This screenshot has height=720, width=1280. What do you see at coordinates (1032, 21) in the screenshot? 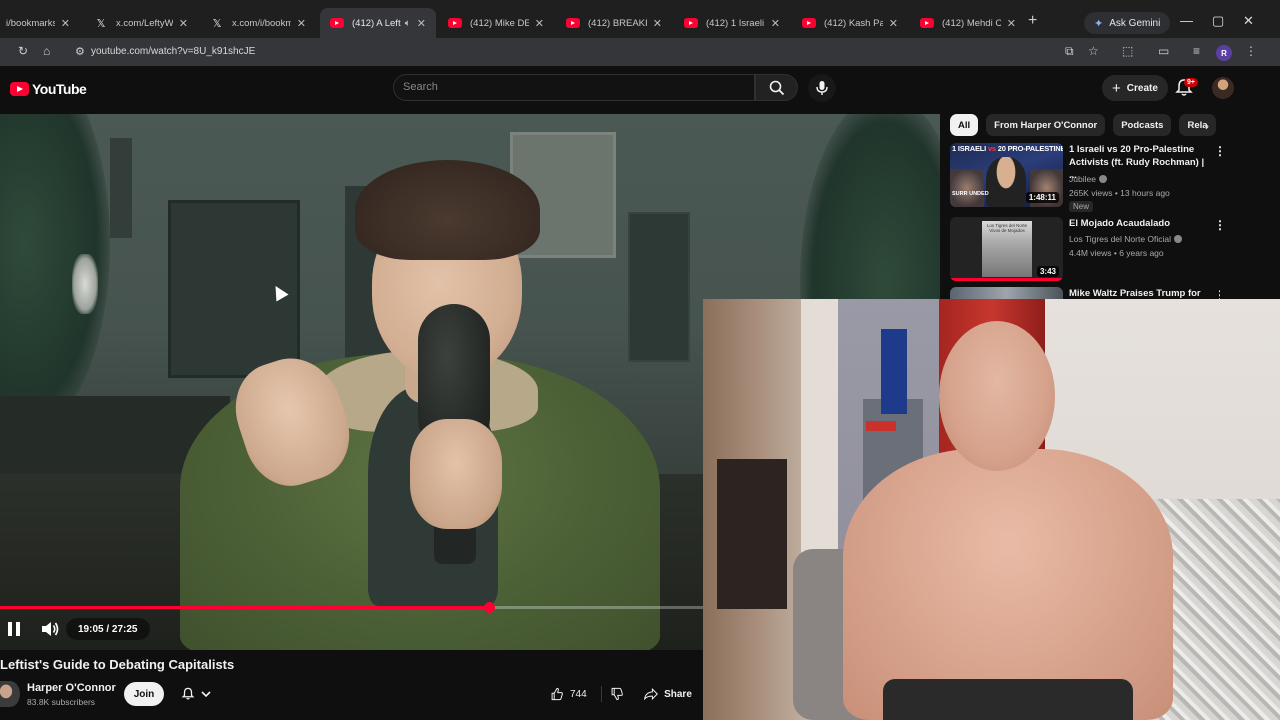
I see `new-tab-plus-icon: +` at bounding box center [1032, 21].